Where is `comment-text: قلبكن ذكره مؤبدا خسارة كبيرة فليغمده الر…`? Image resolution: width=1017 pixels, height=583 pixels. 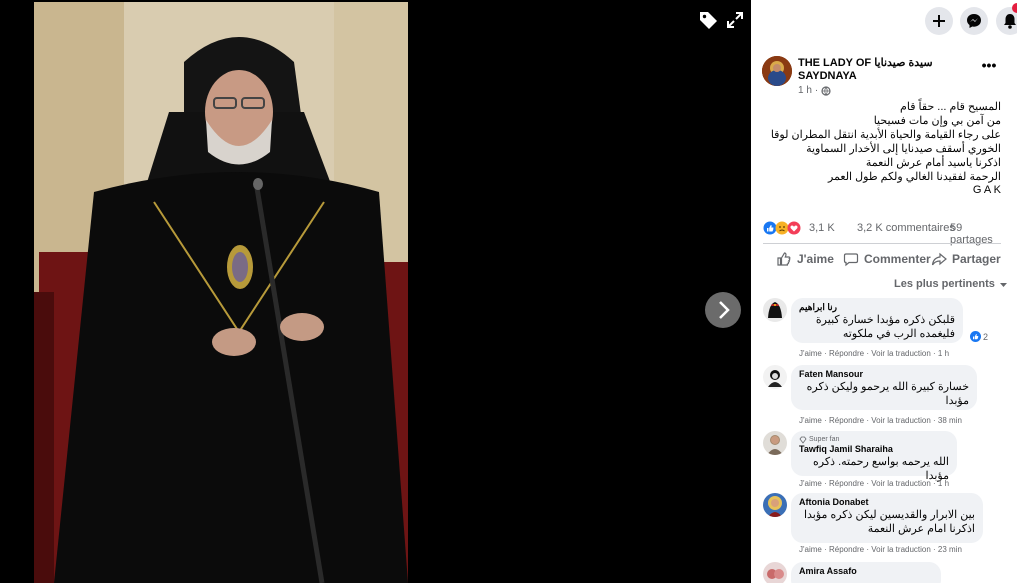
comment-text: قلبكن ذكره مؤبدا خسارة كبيرة فليغمده الر… is located at coordinates (885, 327).